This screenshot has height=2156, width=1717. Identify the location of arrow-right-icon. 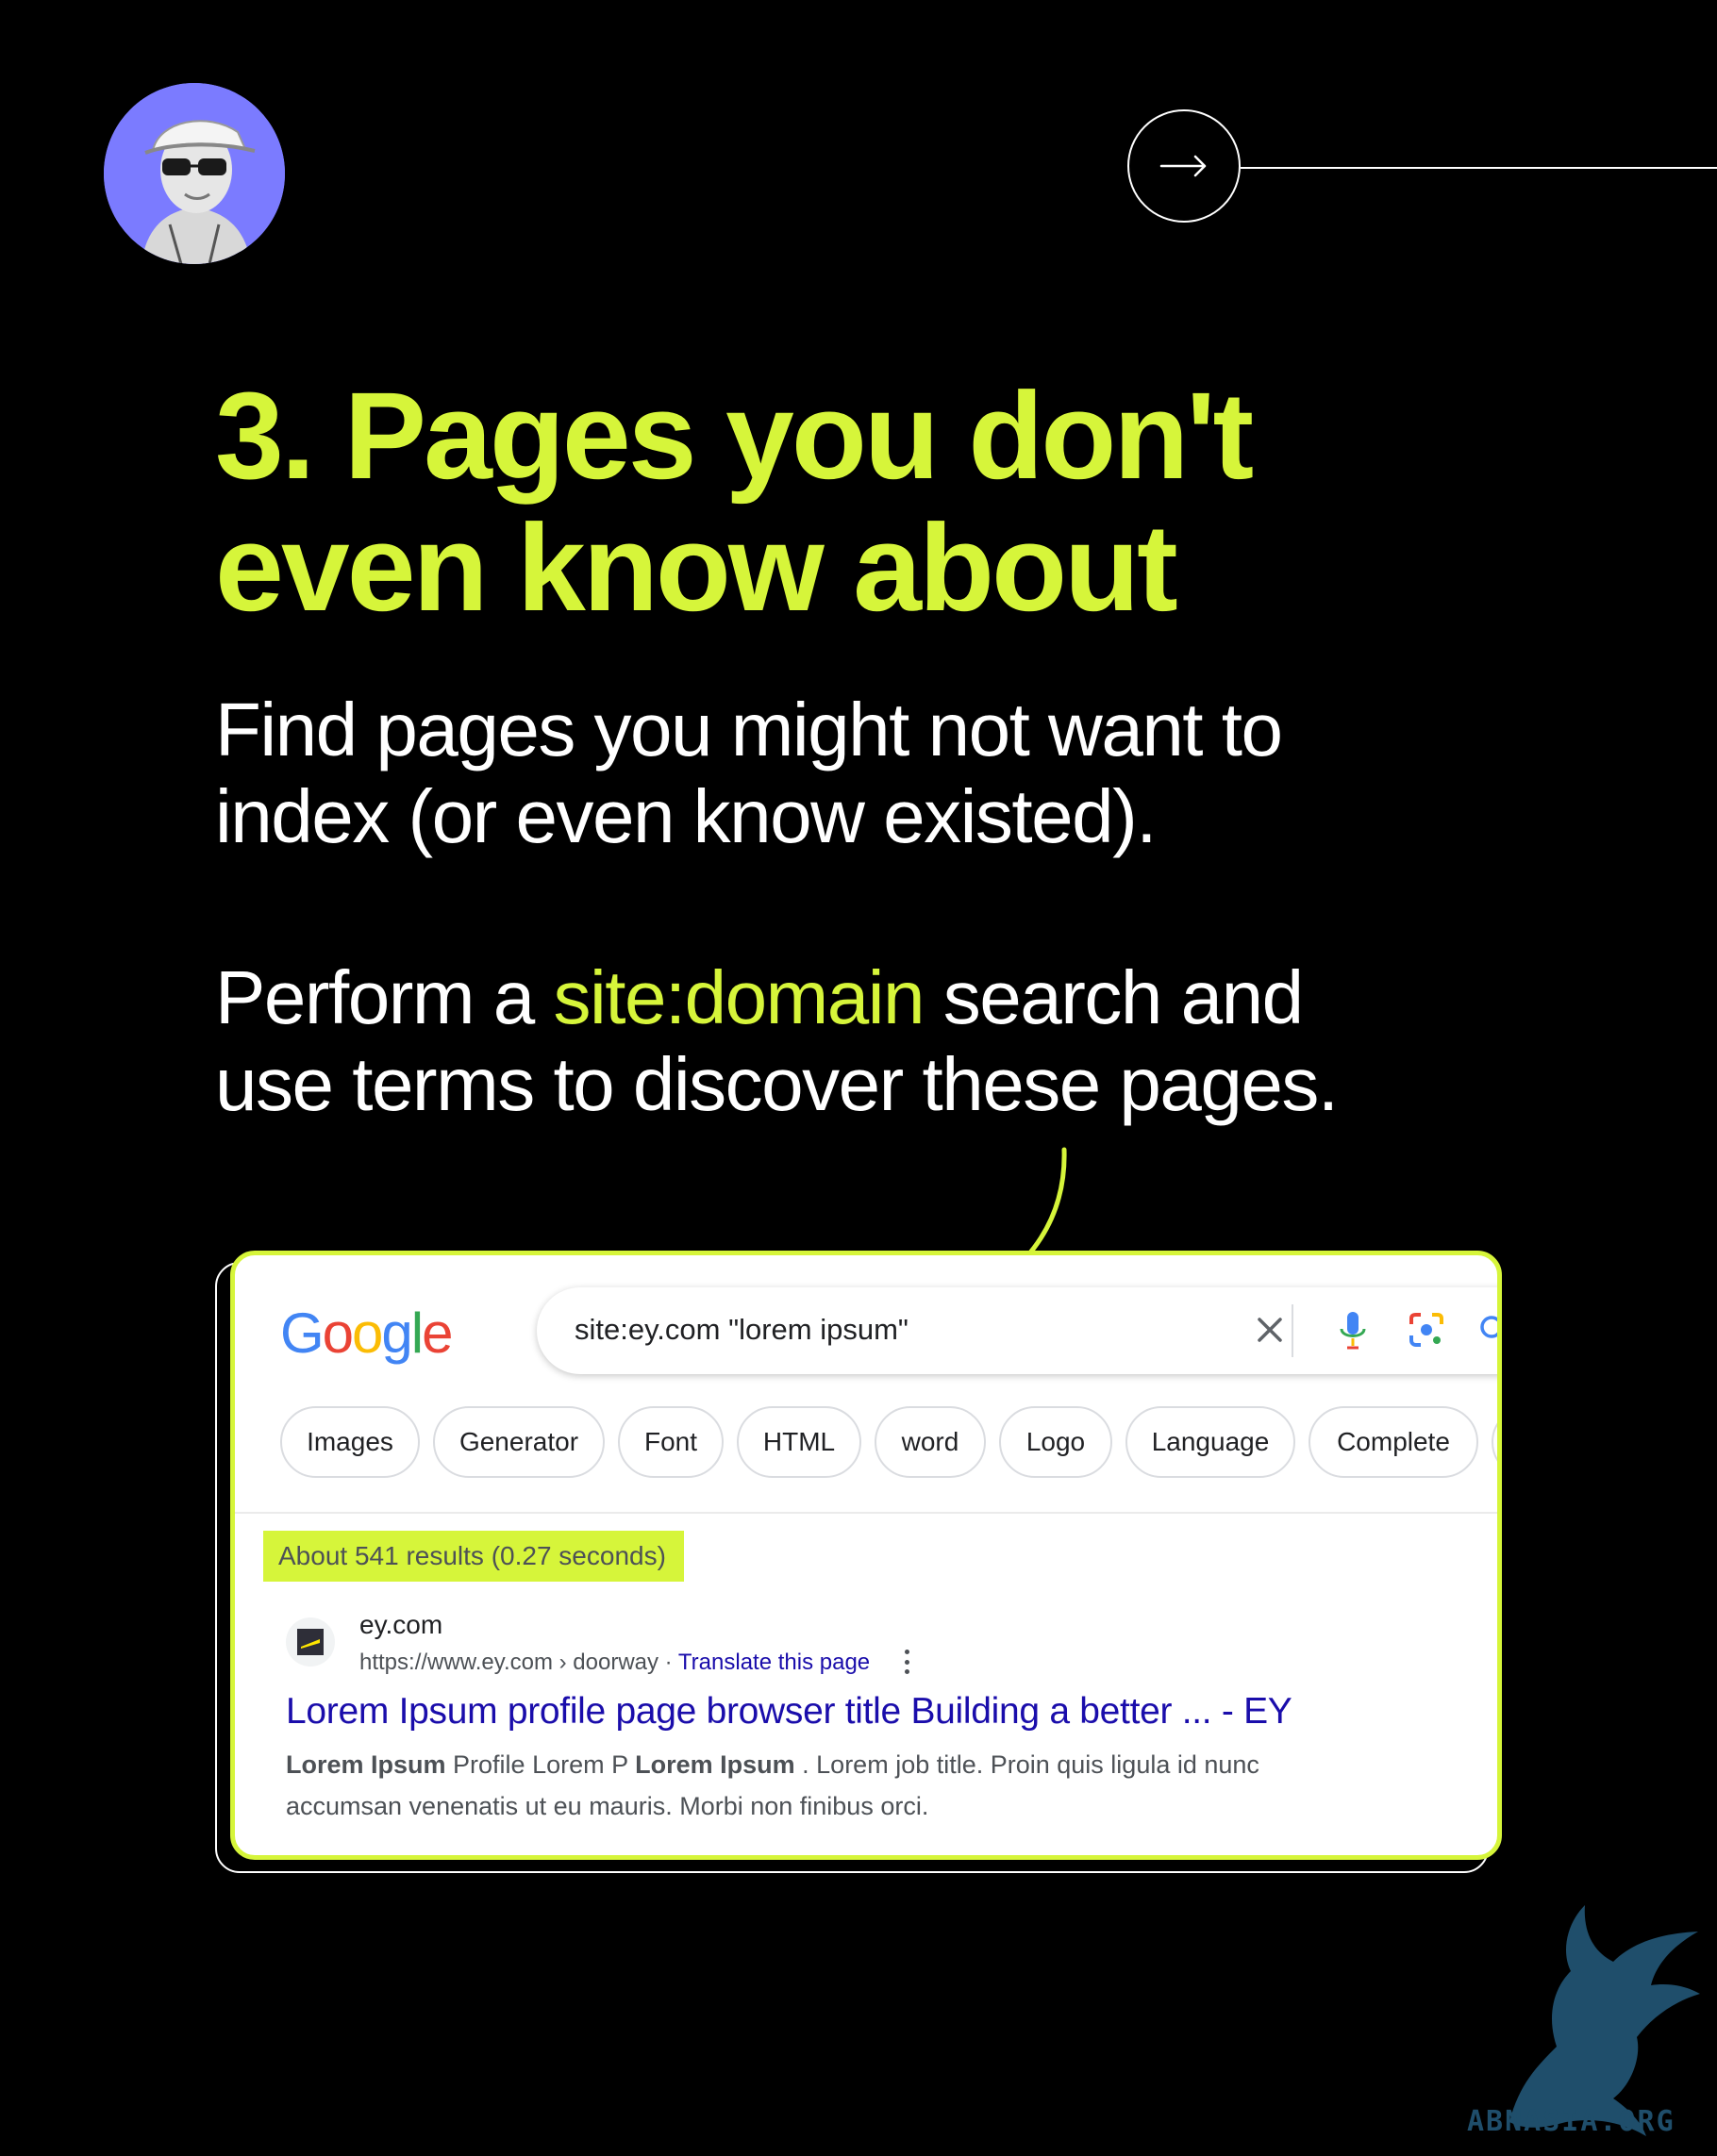
(1183, 166).